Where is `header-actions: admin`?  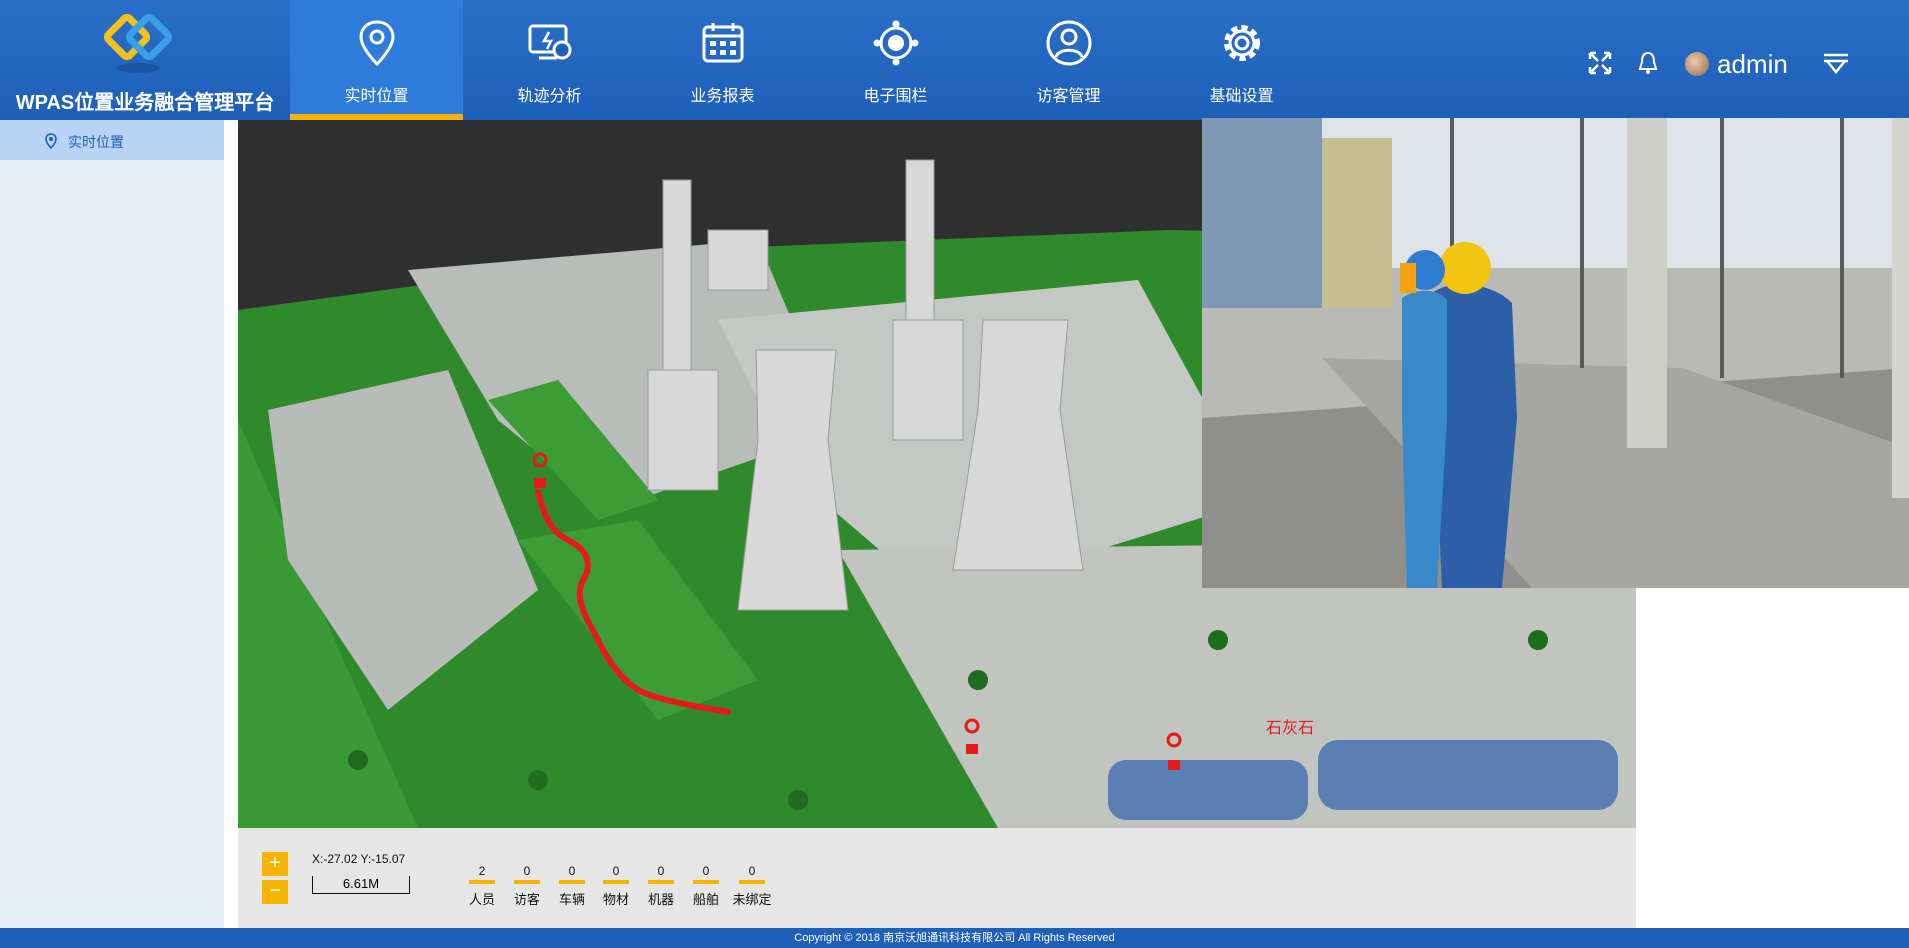 header-actions: admin is located at coordinates (1739, 60).